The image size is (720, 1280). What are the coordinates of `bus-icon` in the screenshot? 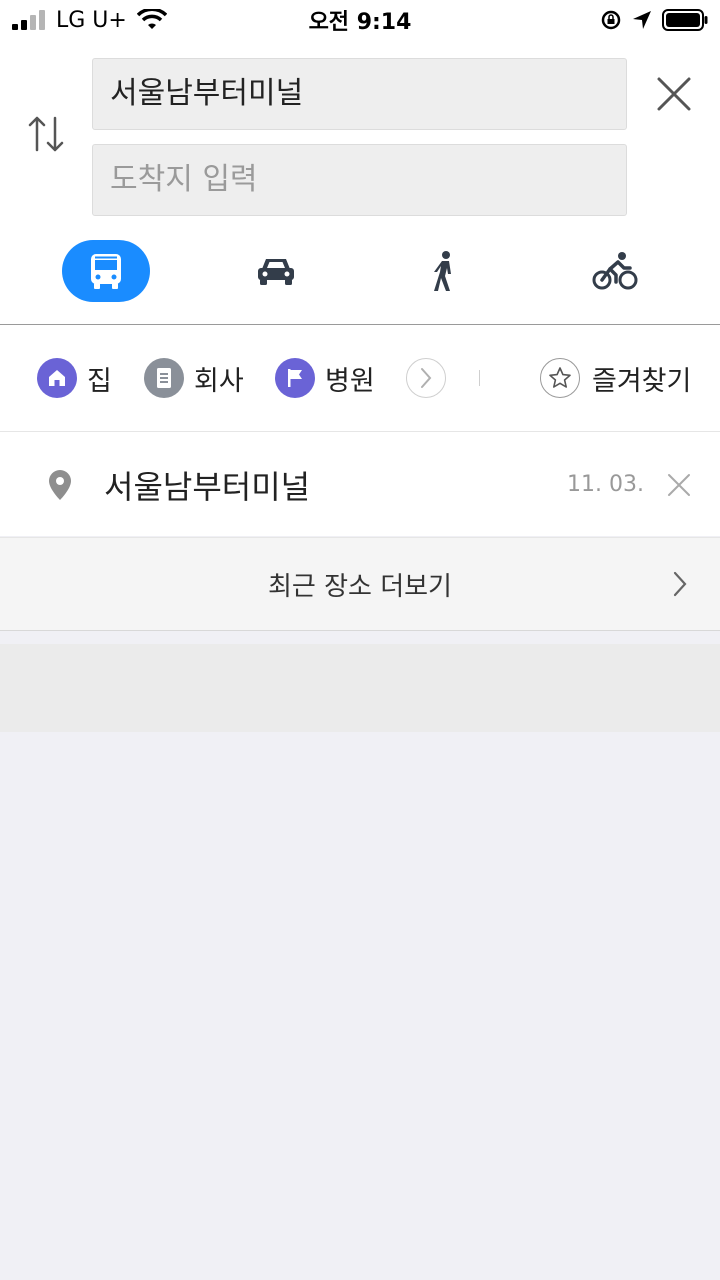 It's located at (106, 271).